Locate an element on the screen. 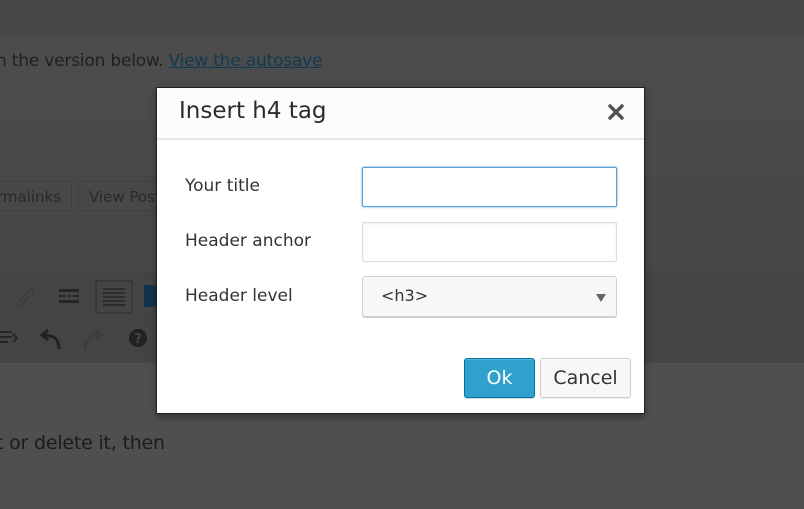 The height and width of the screenshot is (509, 804). read-more-icon is located at coordinates (69, 298).